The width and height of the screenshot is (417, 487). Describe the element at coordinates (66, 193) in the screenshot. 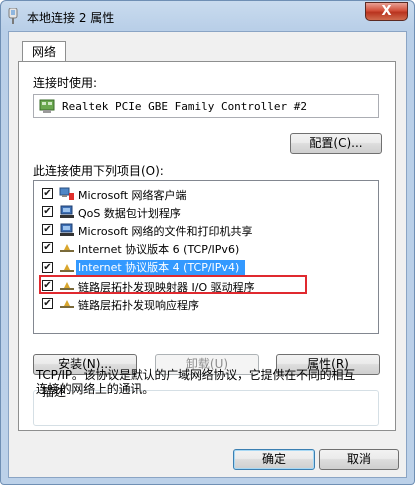

I see `network-client-icon` at that location.